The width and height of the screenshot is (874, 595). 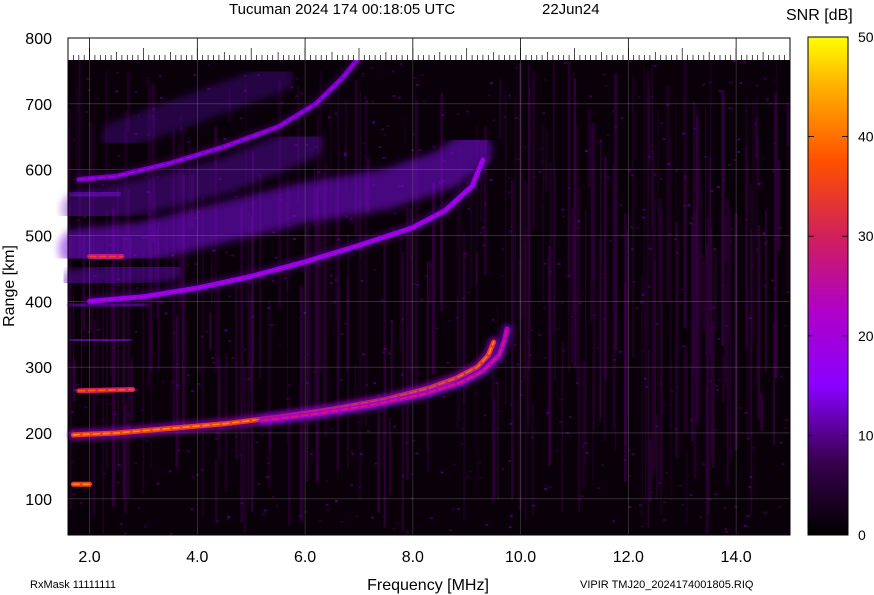 I want to click on x-tick-label: 10.0, so click(x=520, y=557).